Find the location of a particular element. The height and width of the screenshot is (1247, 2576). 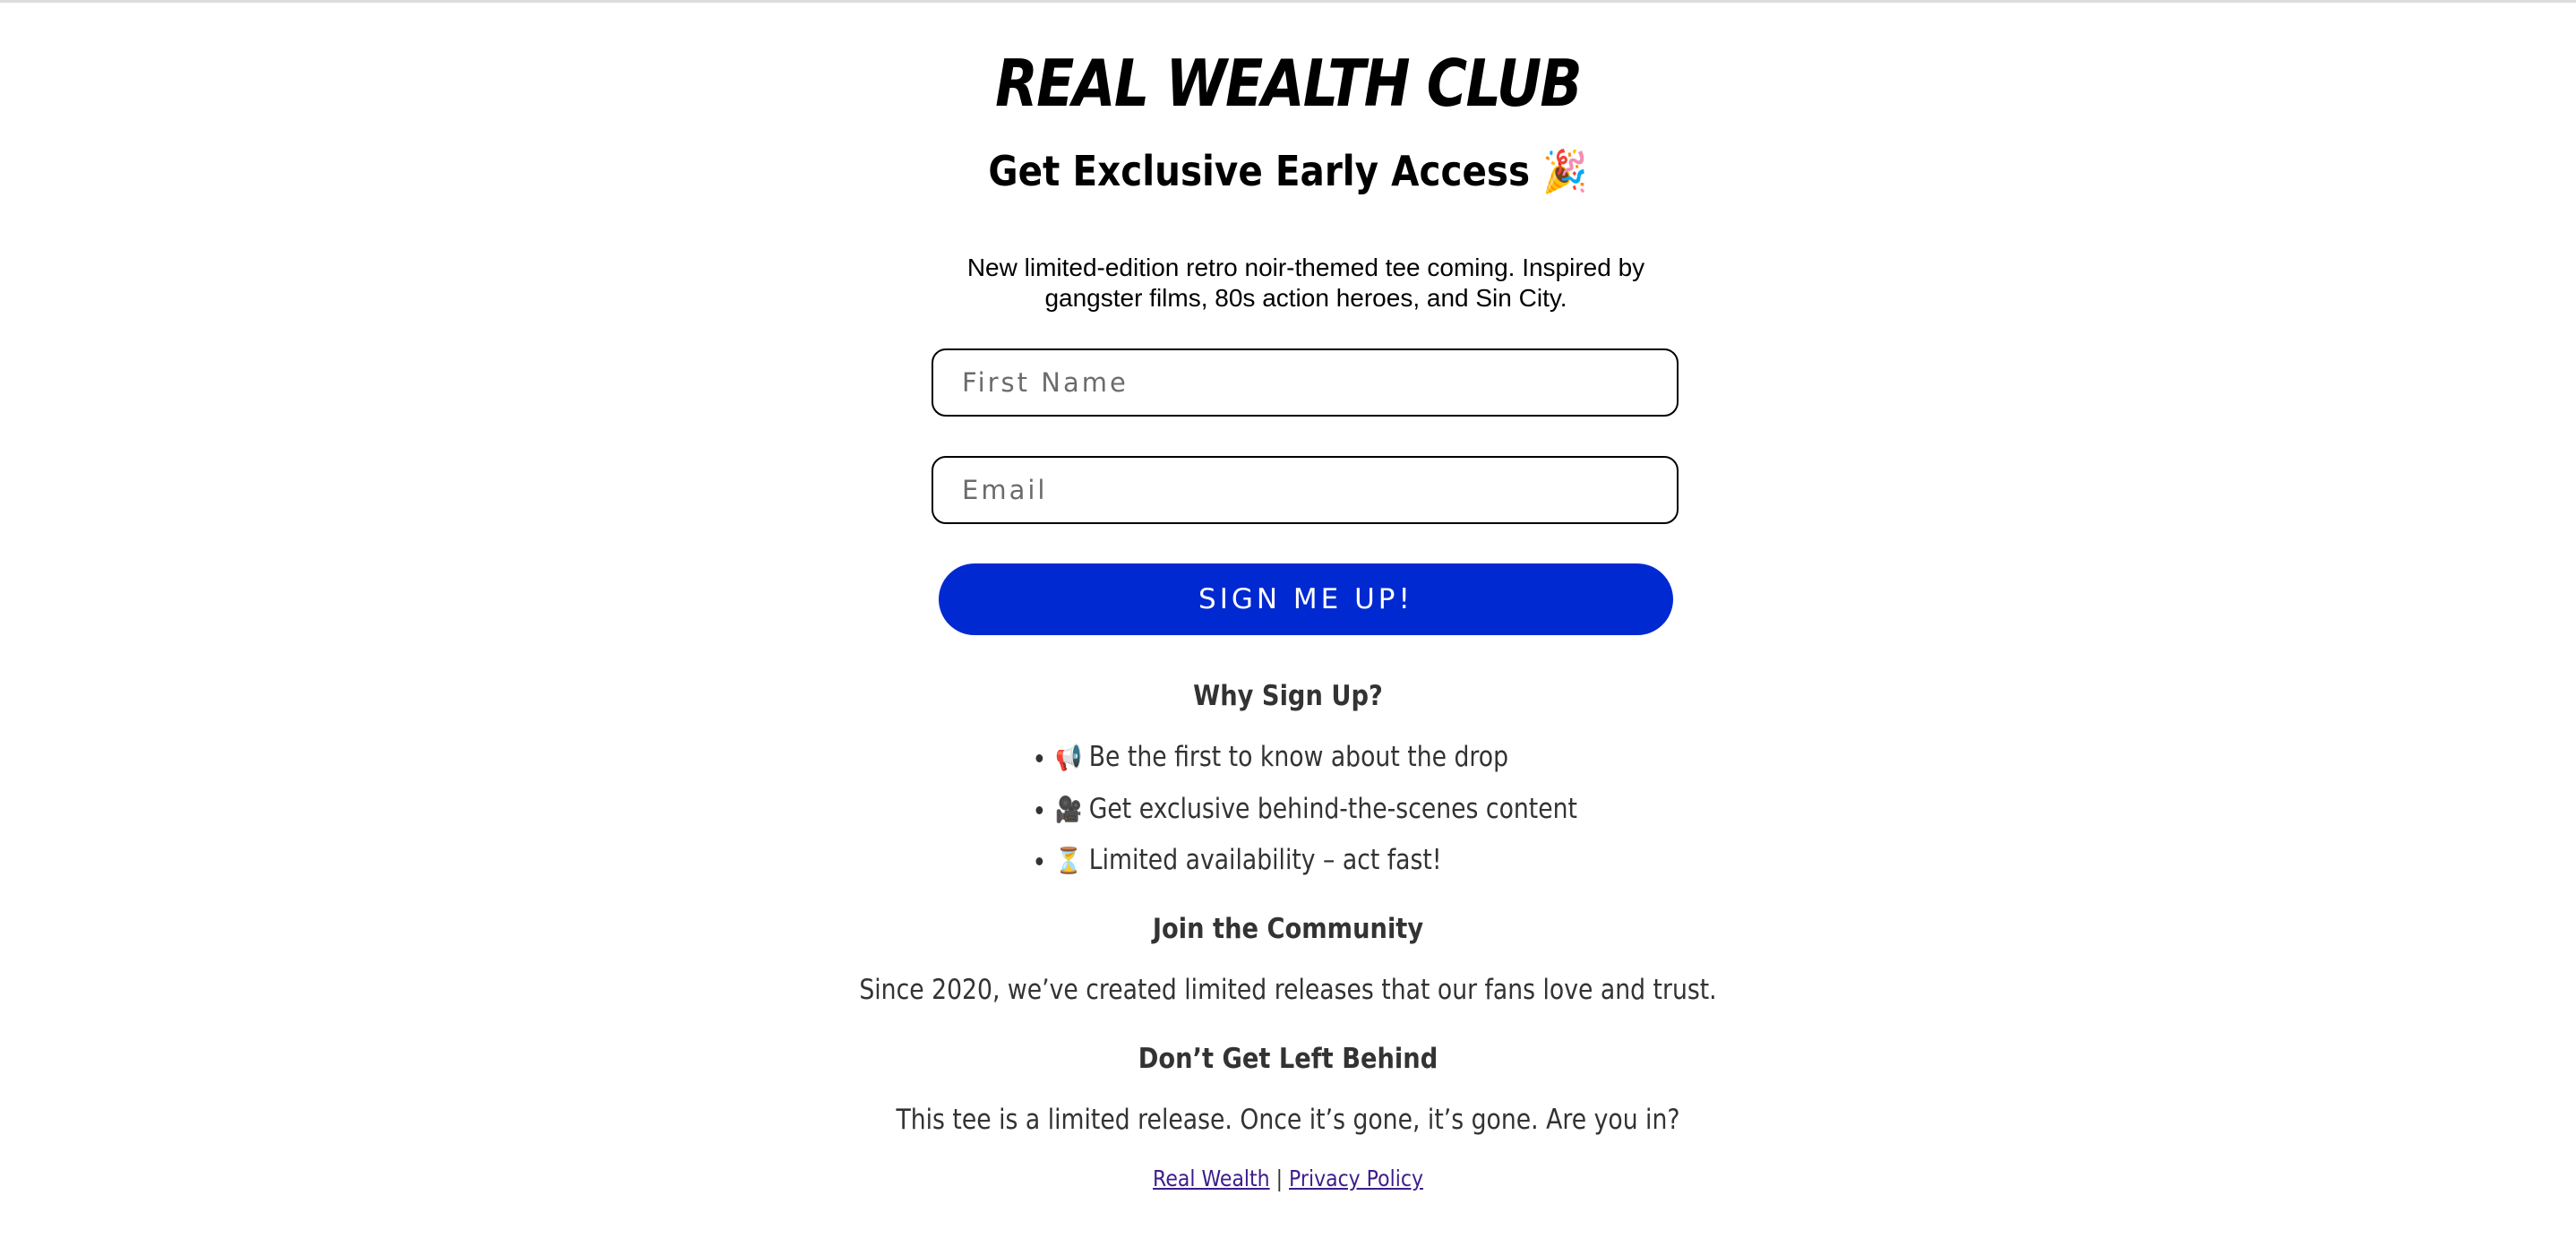

top-divider is located at coordinates (1288, 1).